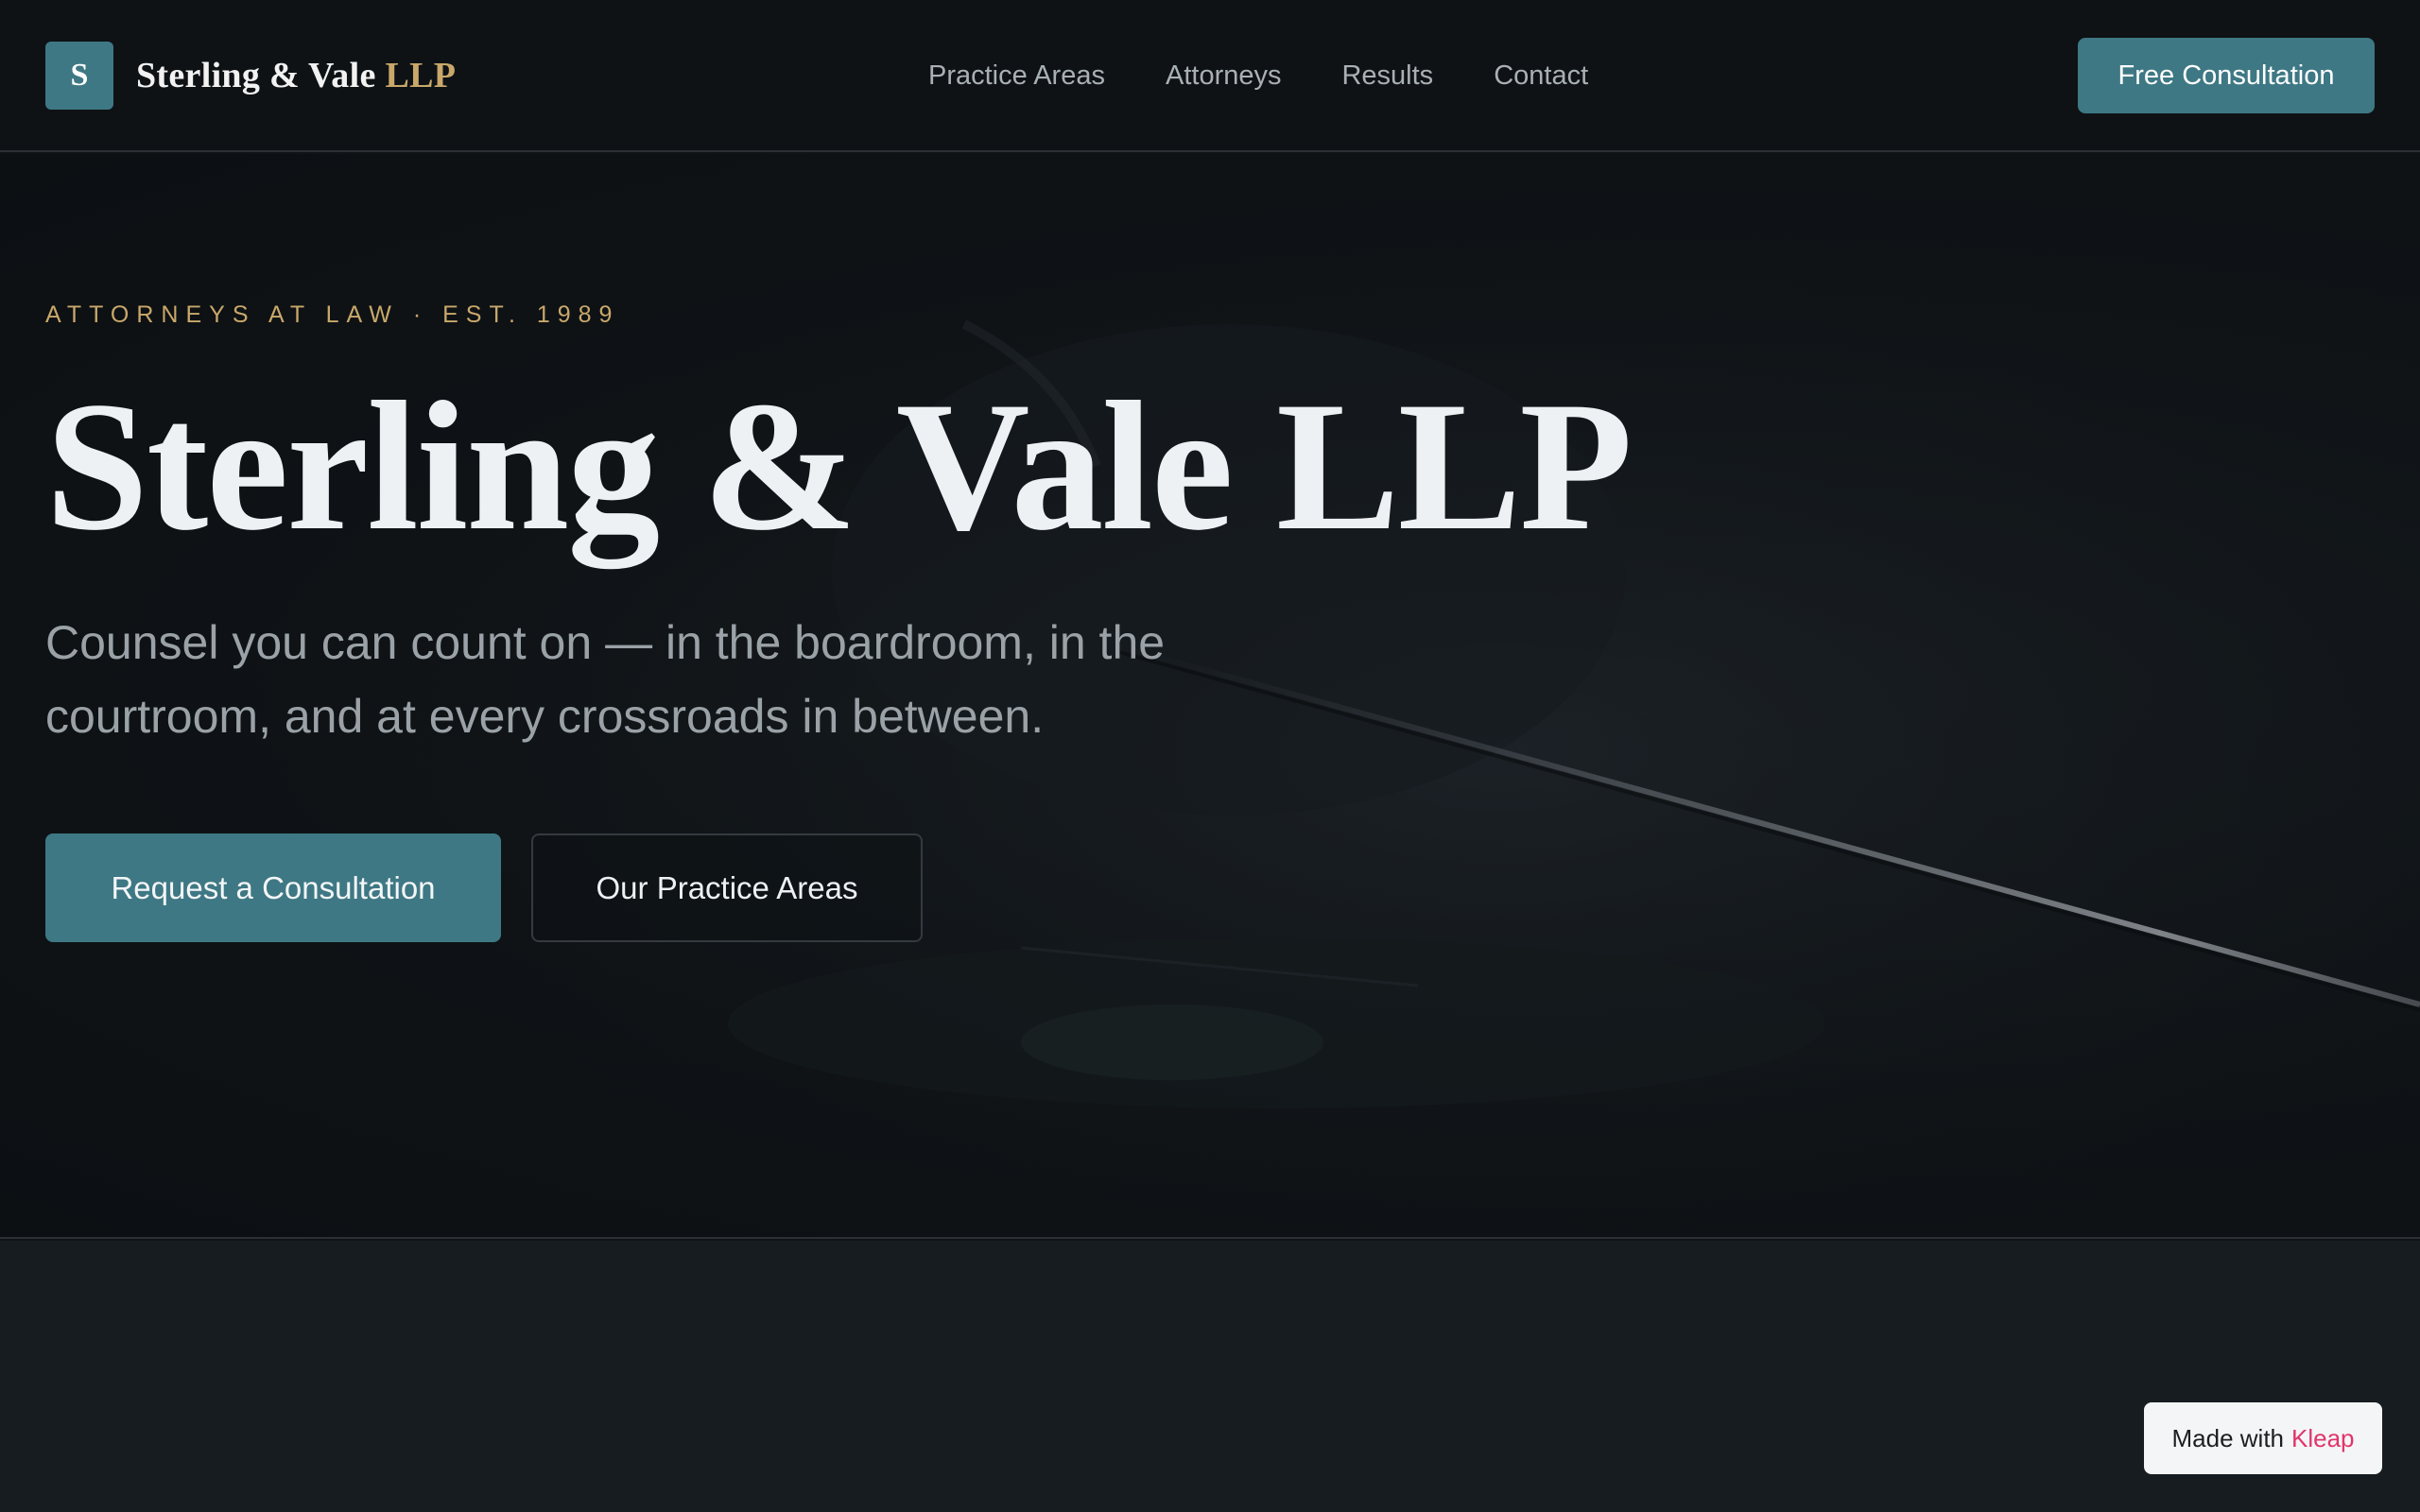 This screenshot has width=2420, height=1512. I want to click on main-nav: Practice Areas Attorneys Results Contact, so click(1258, 76).